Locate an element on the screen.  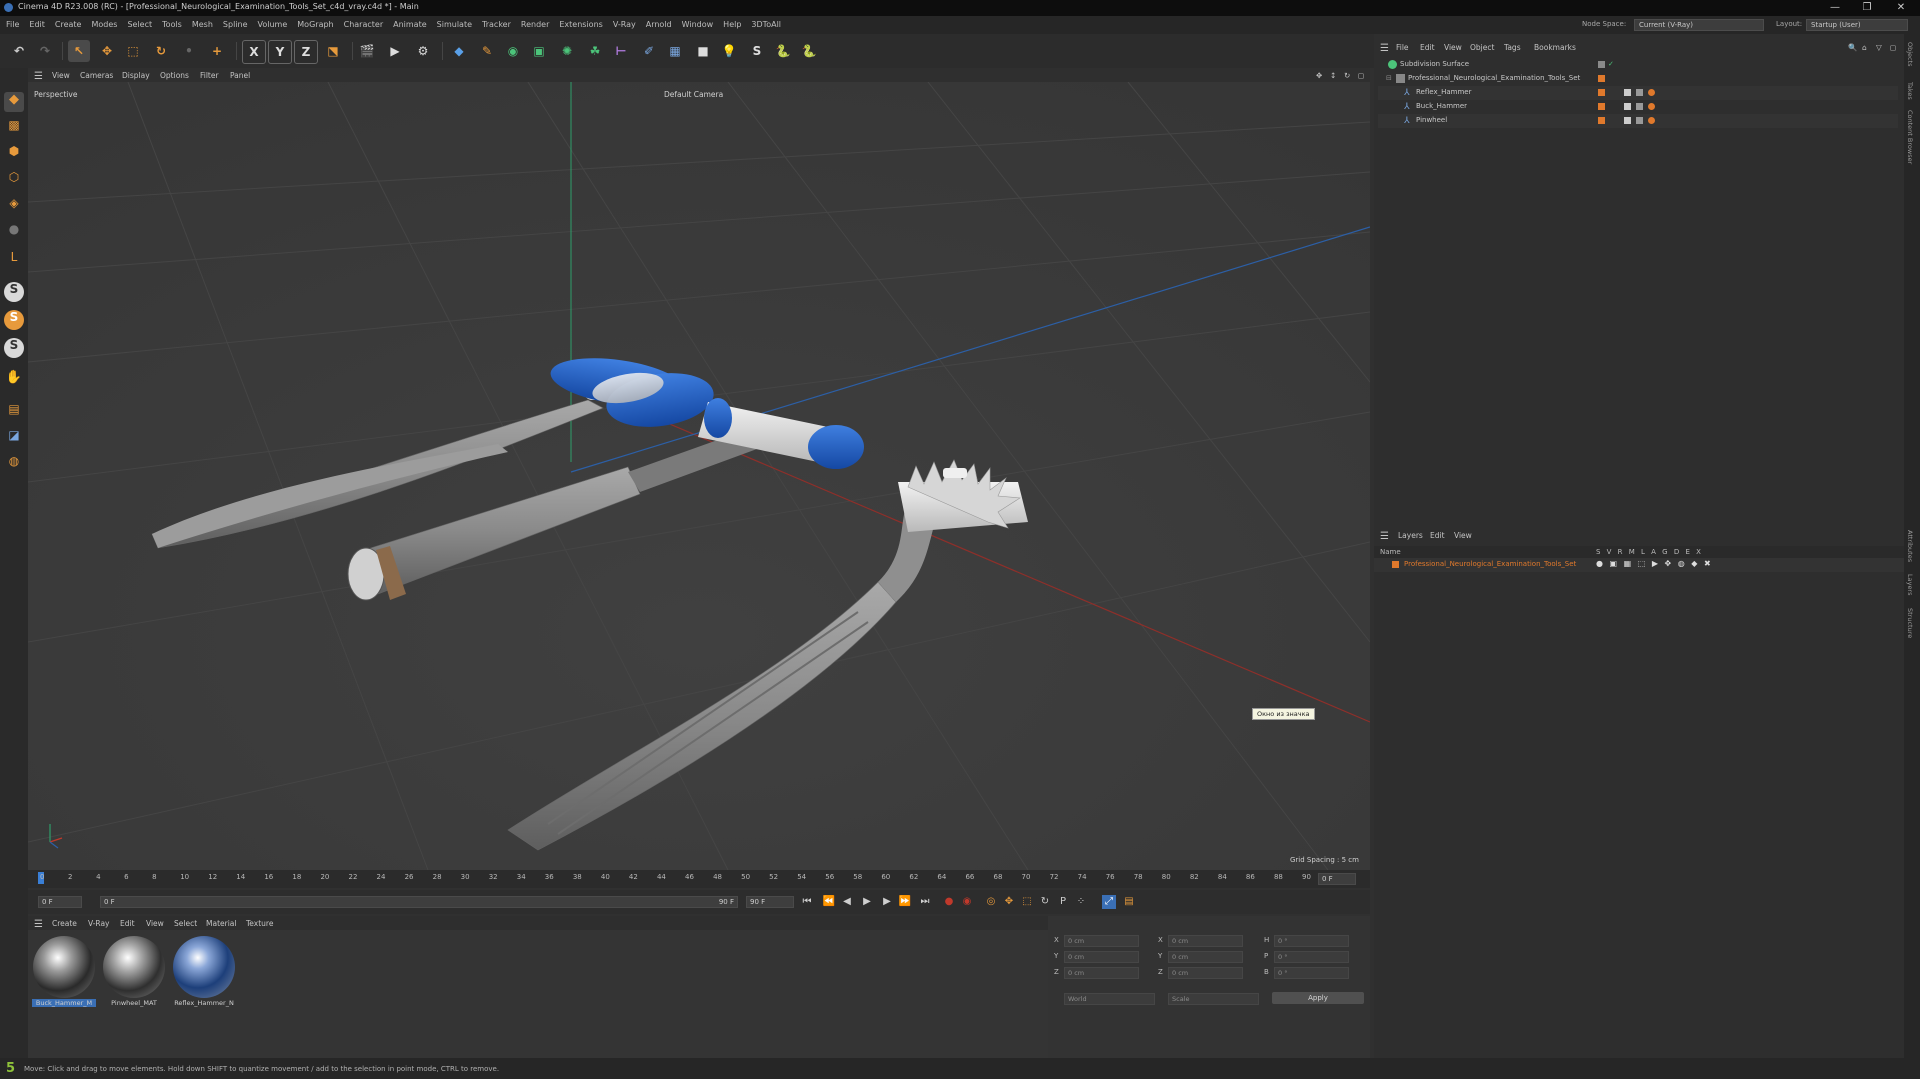
material-menu-view: View is located at coordinates (155, 923).